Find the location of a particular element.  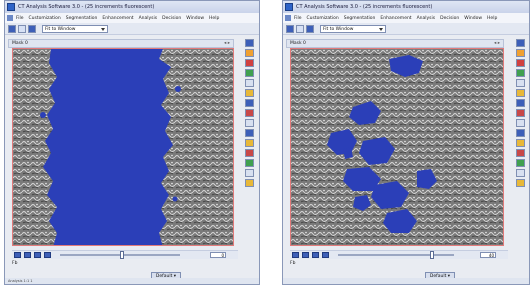

image-status-bar: 40 is located at coordinates (399, 254).